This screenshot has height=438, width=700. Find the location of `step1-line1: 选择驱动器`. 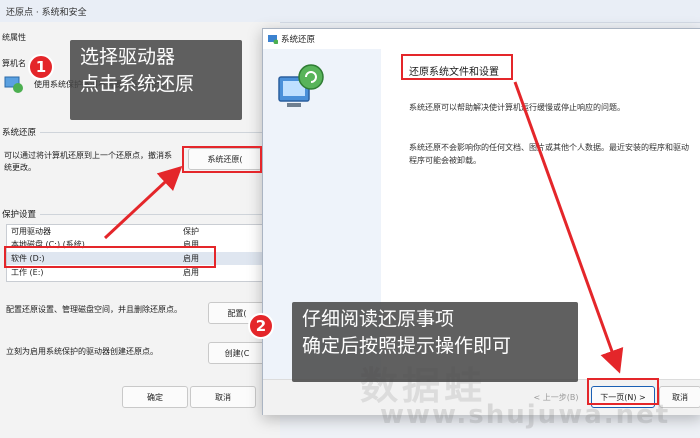

step1-line1: 选择驱动器 is located at coordinates (128, 57).